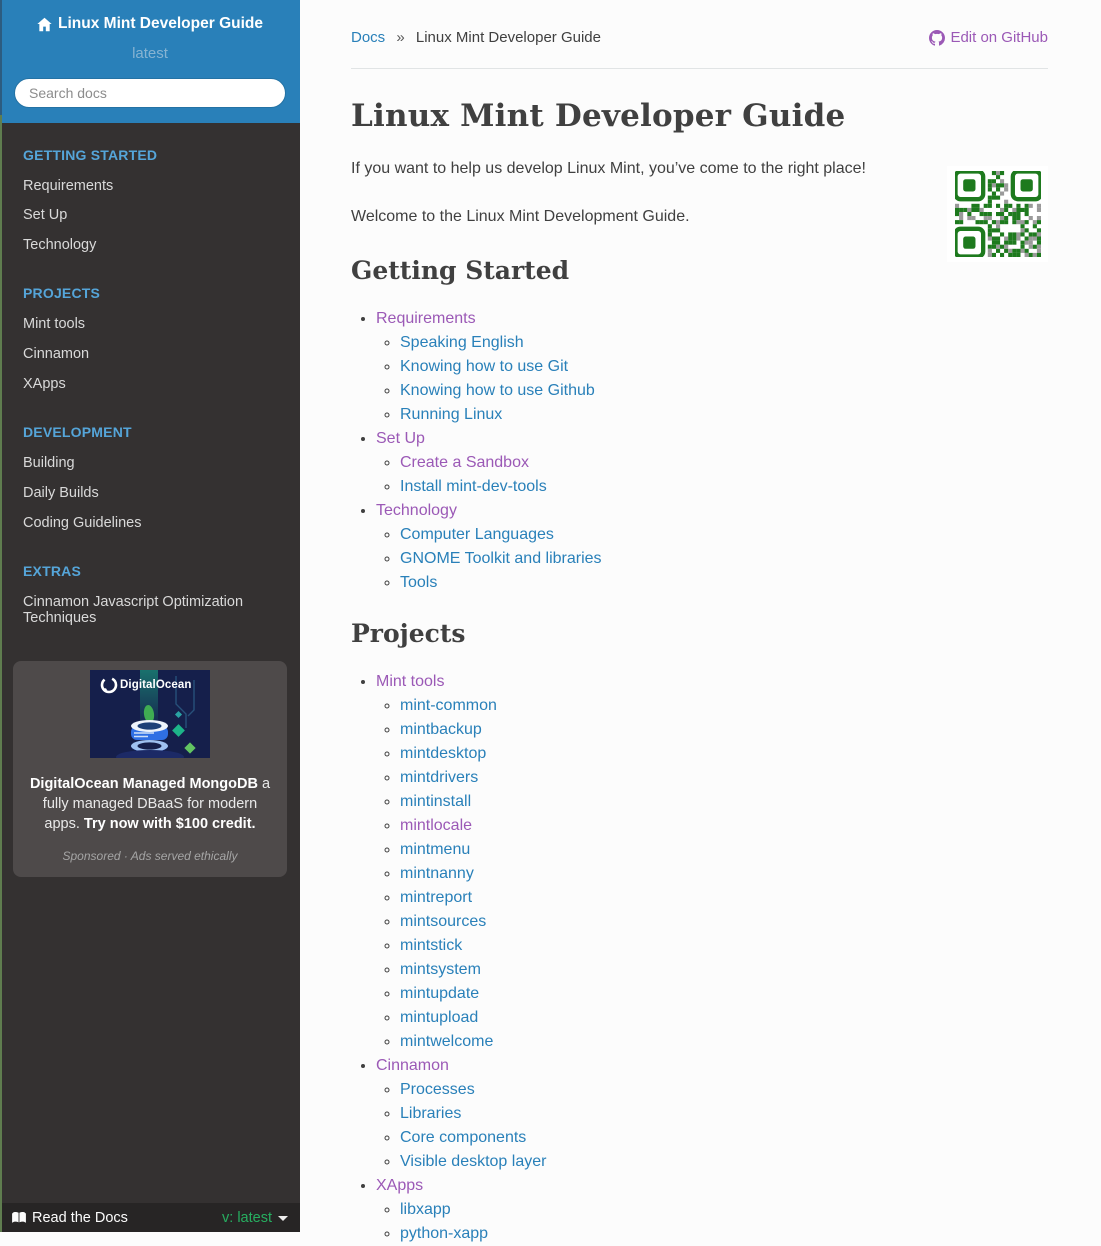 The width and height of the screenshot is (1101, 1246). What do you see at coordinates (436, 897) in the screenshot?
I see `doc-link-mintreport: mintreport` at bounding box center [436, 897].